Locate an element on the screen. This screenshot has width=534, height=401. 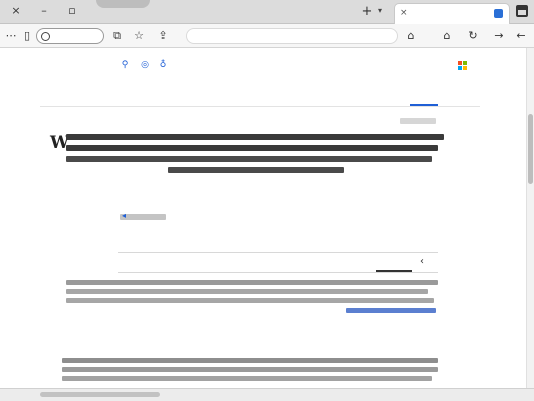
nav-divider is located at coordinates (260, 106).